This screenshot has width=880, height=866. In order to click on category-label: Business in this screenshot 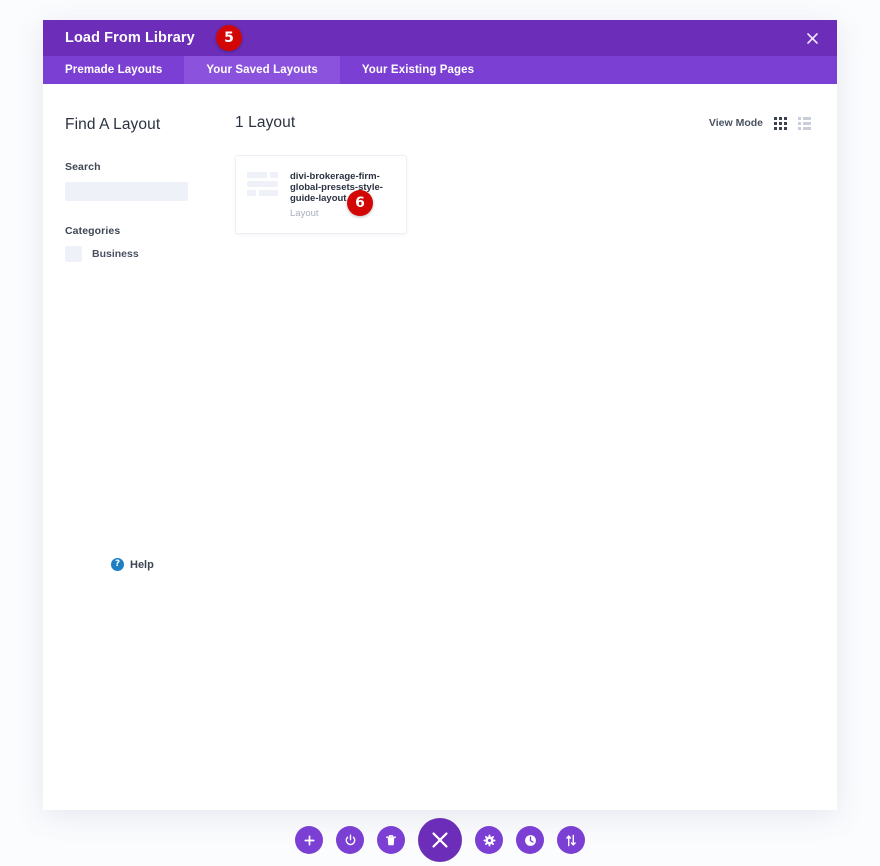, I will do `click(115, 254)`.